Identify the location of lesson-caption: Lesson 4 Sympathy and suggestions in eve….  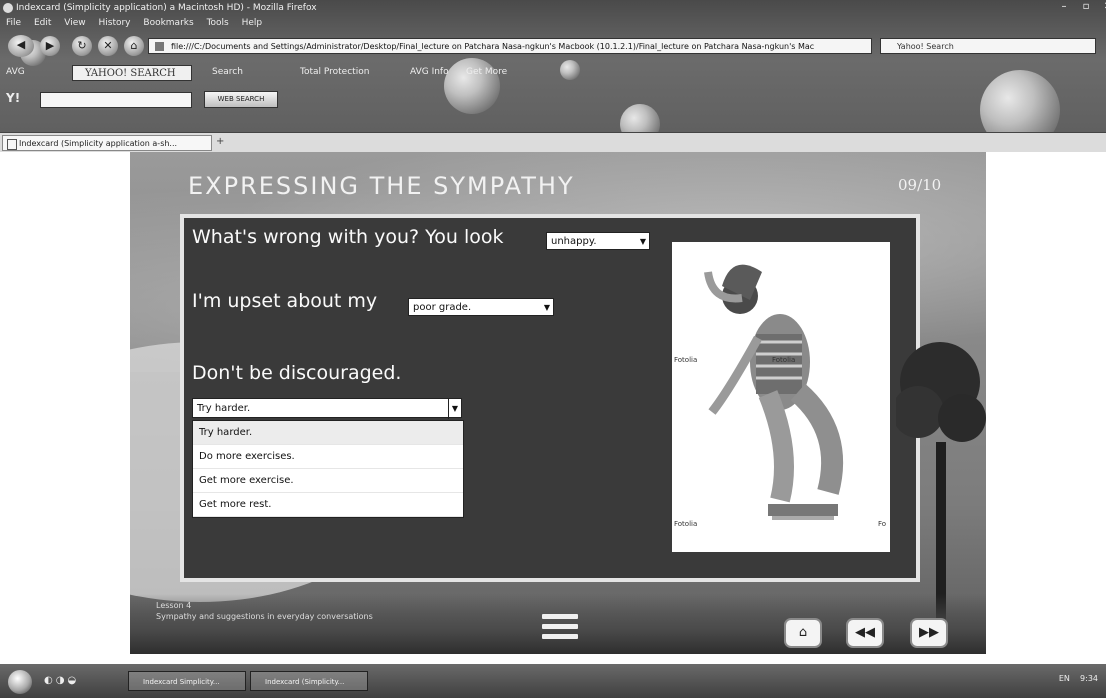
(264, 611).